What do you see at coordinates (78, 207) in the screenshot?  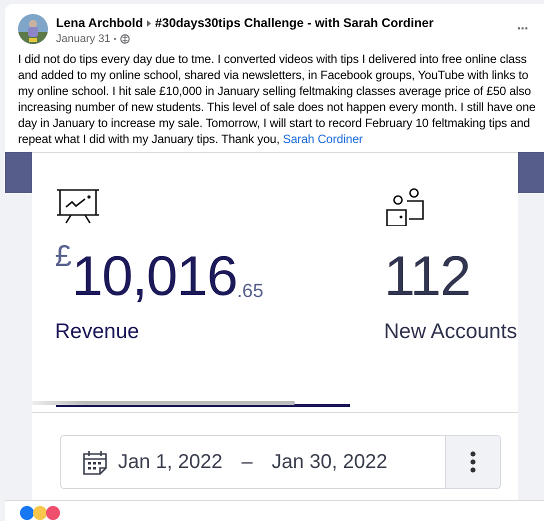 I see `presentation-chart-icon` at bounding box center [78, 207].